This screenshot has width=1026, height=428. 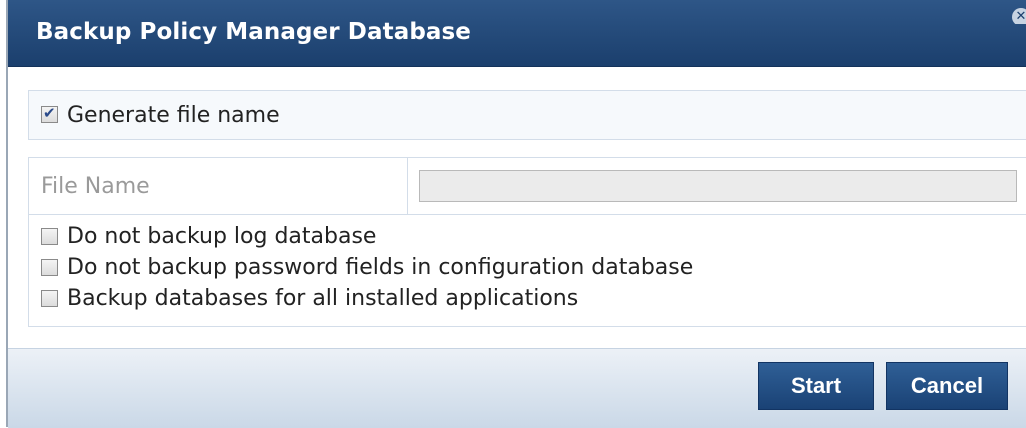 What do you see at coordinates (49, 113) in the screenshot?
I see `generate-file-name-checkbox` at bounding box center [49, 113].